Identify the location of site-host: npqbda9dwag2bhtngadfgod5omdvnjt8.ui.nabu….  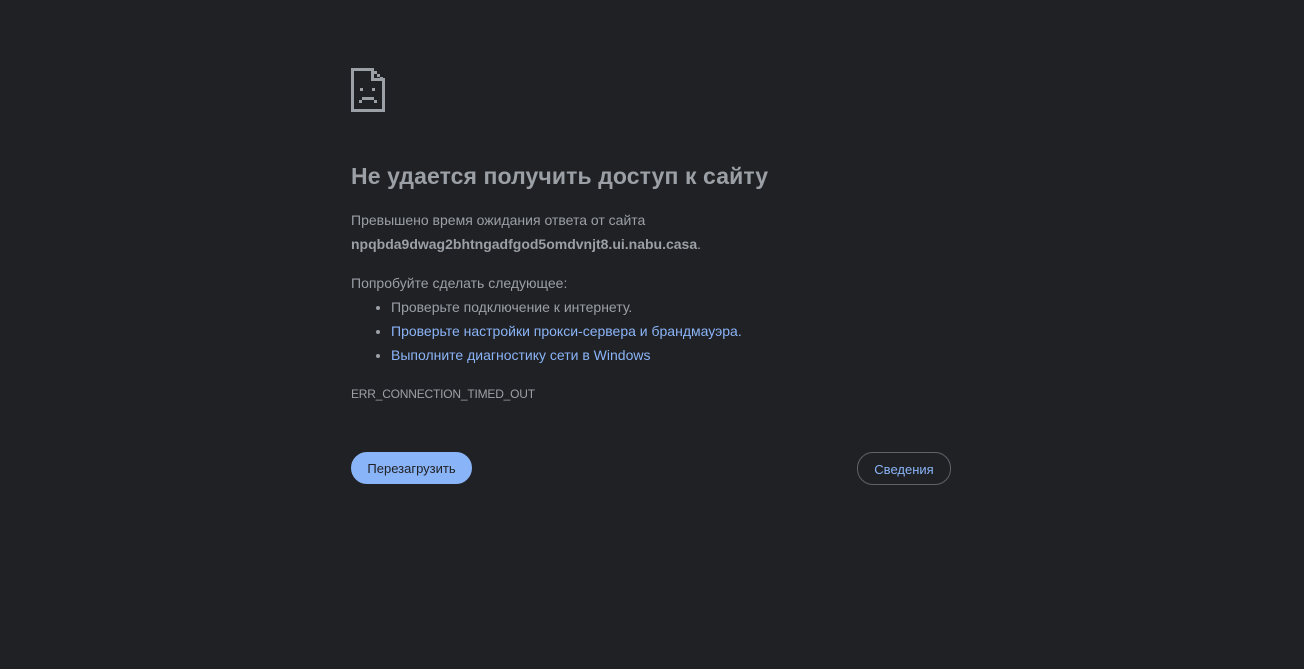
(524, 244).